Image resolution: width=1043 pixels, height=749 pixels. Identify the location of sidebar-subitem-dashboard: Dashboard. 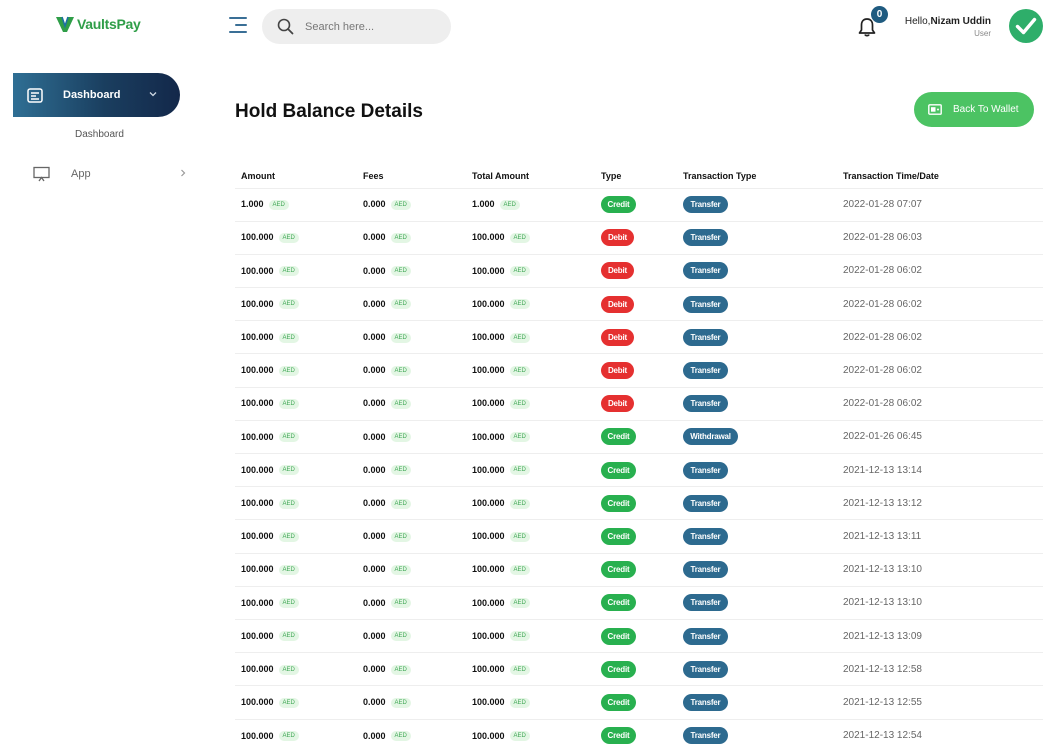
(99, 134).